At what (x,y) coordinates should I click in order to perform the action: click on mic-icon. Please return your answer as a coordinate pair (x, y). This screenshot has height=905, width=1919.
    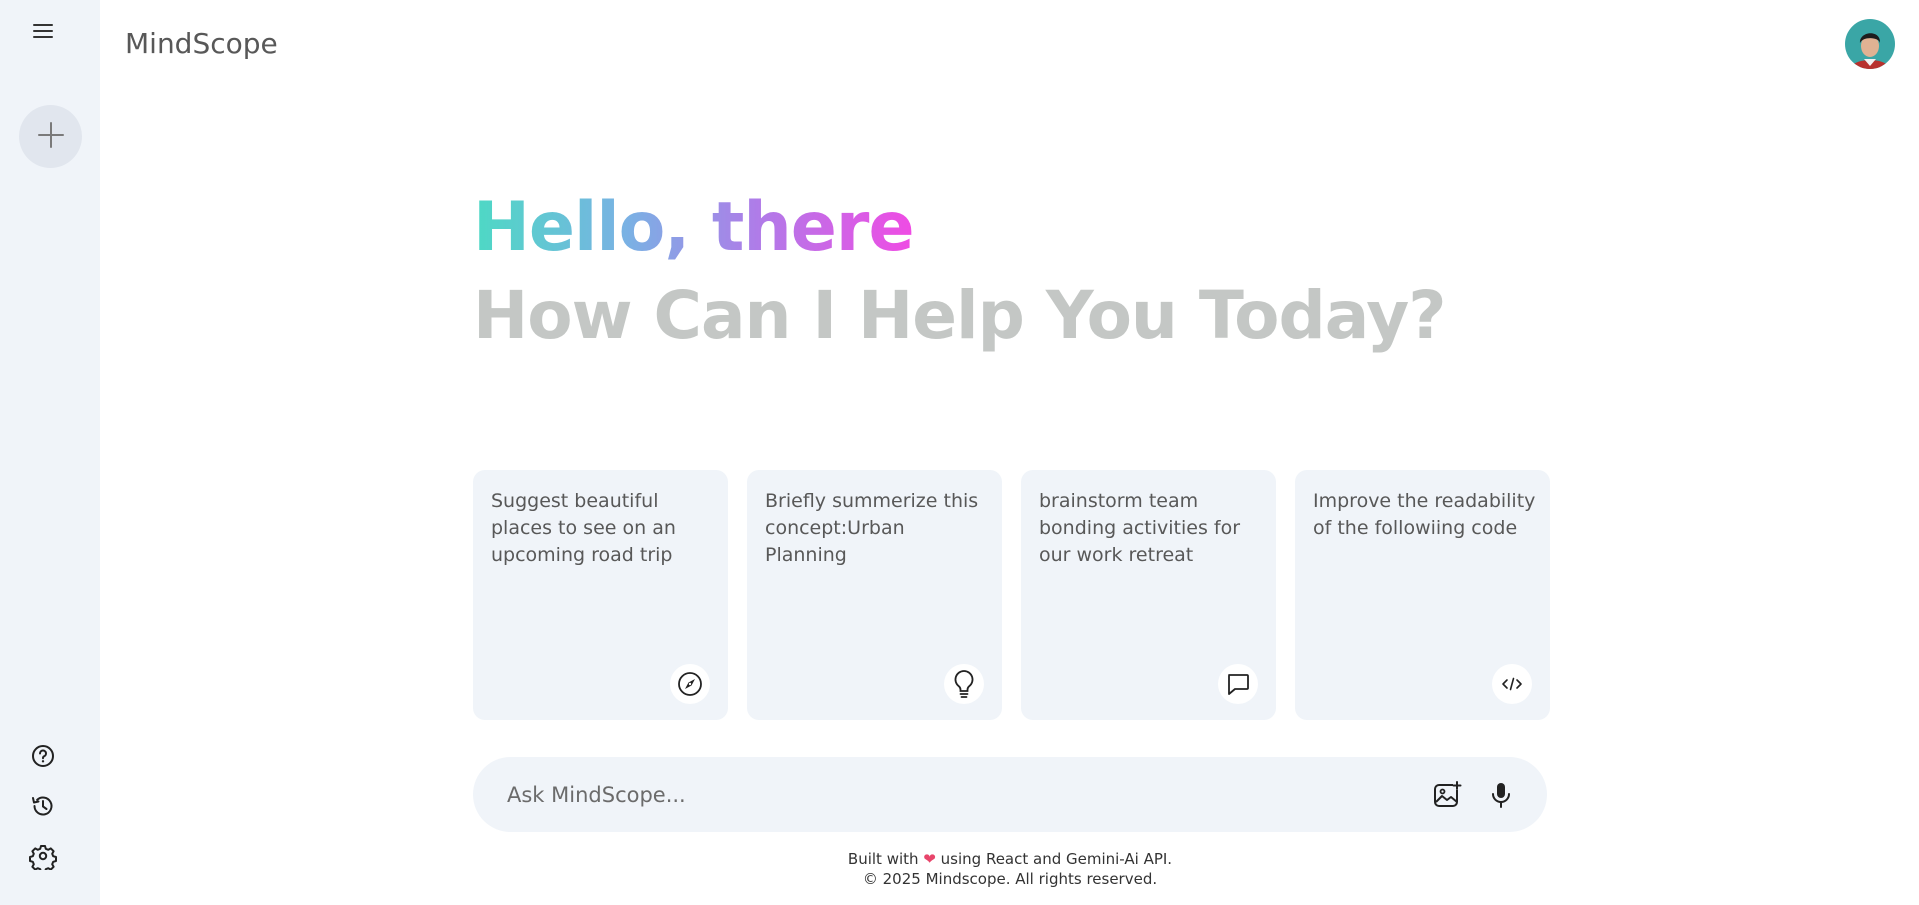
    Looking at the image, I should click on (1501, 795).